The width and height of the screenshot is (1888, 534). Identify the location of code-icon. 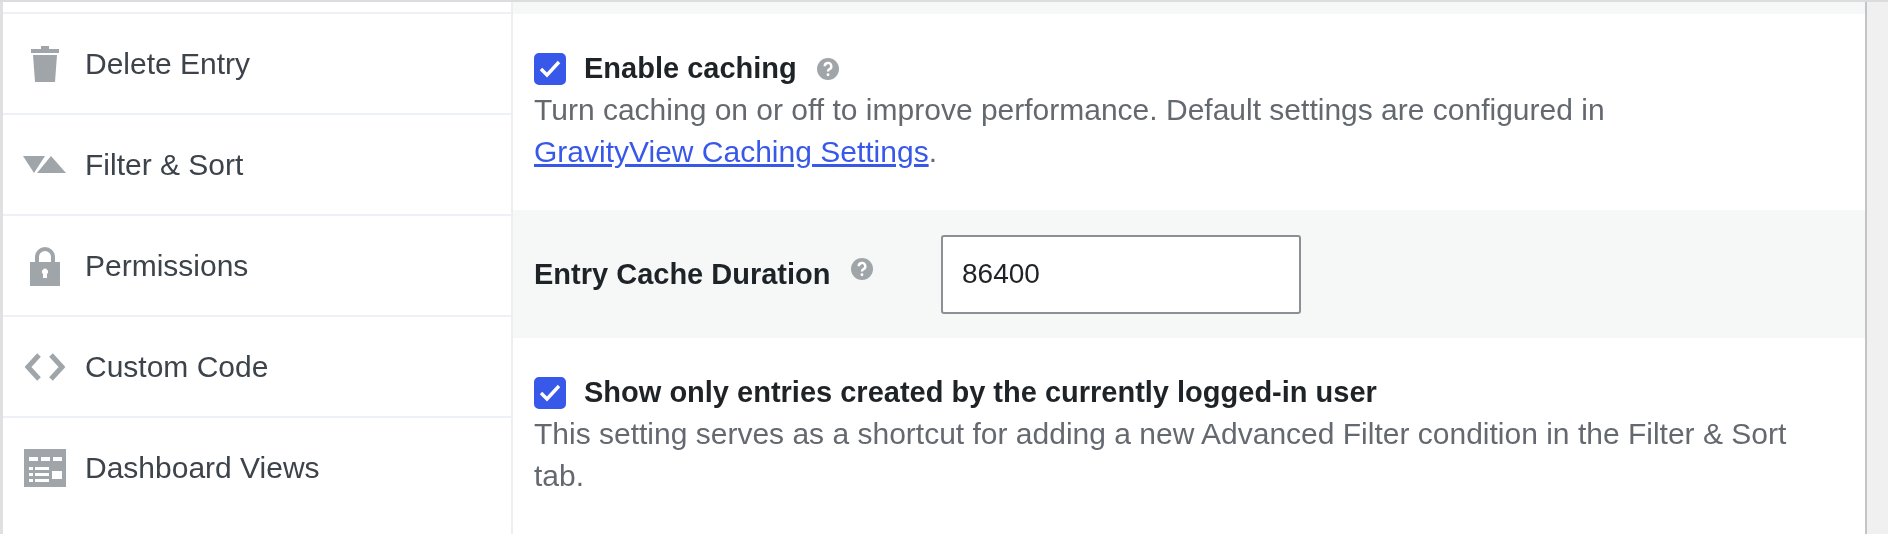
(45, 366).